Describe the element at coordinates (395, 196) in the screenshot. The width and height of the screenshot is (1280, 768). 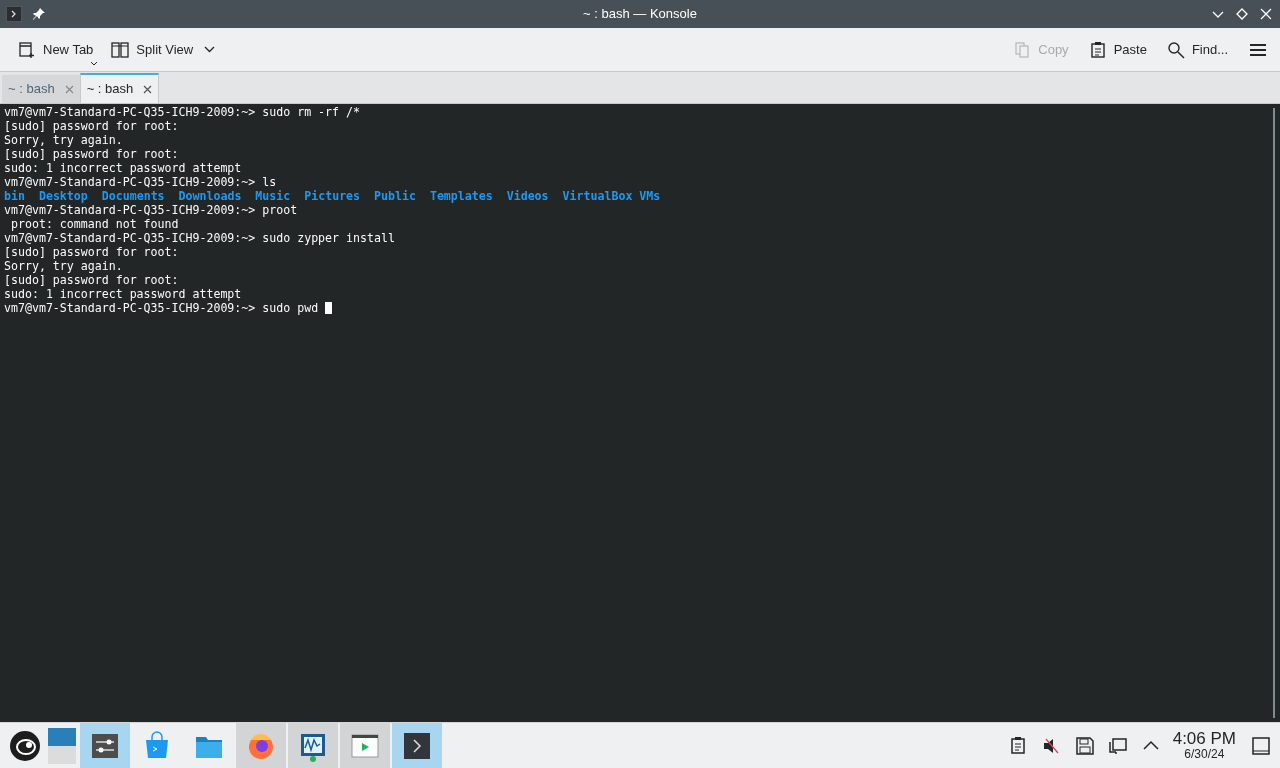
I see `directory-name: Public` at that location.